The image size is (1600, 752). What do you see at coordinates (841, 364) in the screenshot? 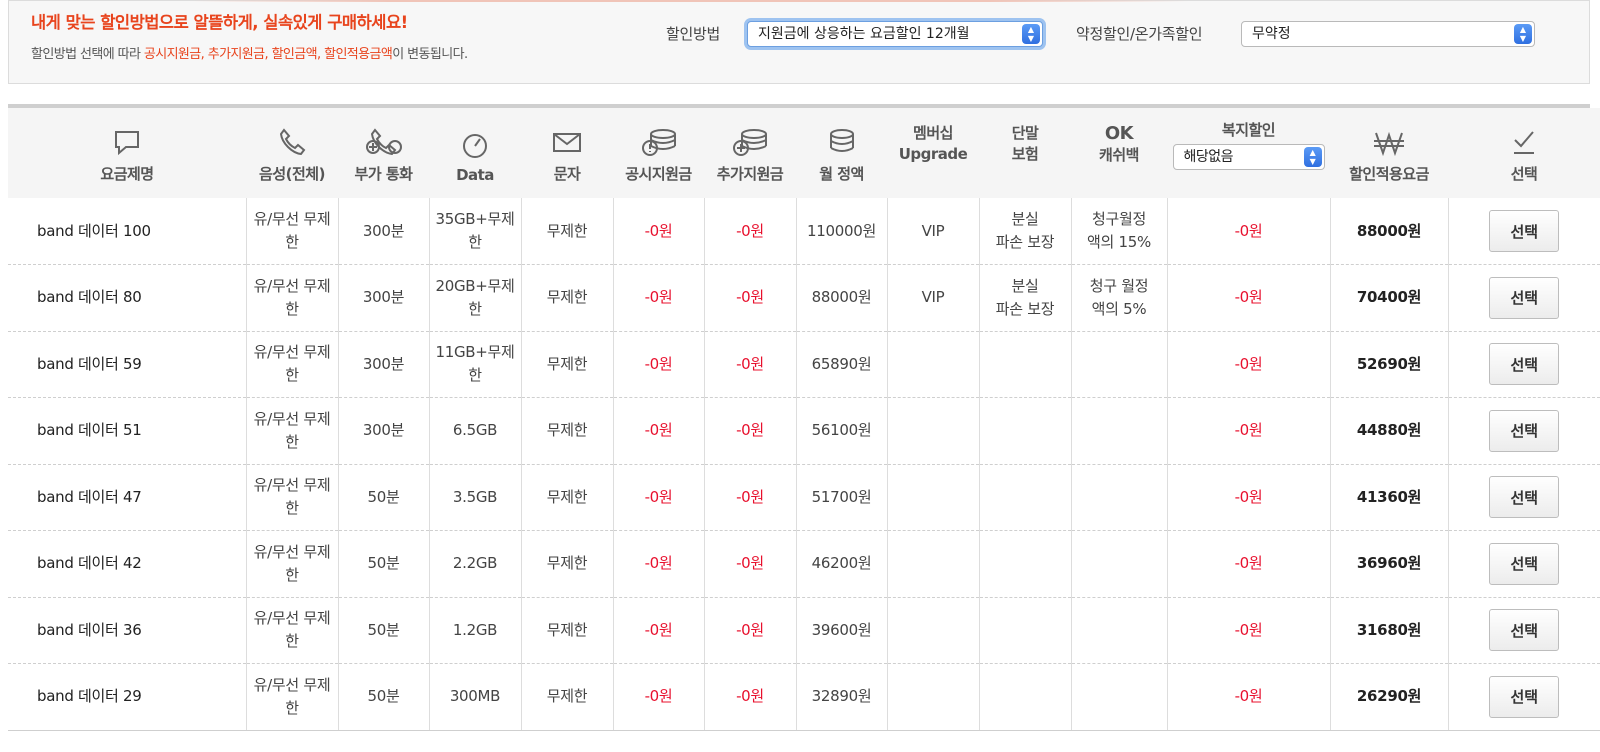
I see `monthly-fee-cell: 65890원` at bounding box center [841, 364].